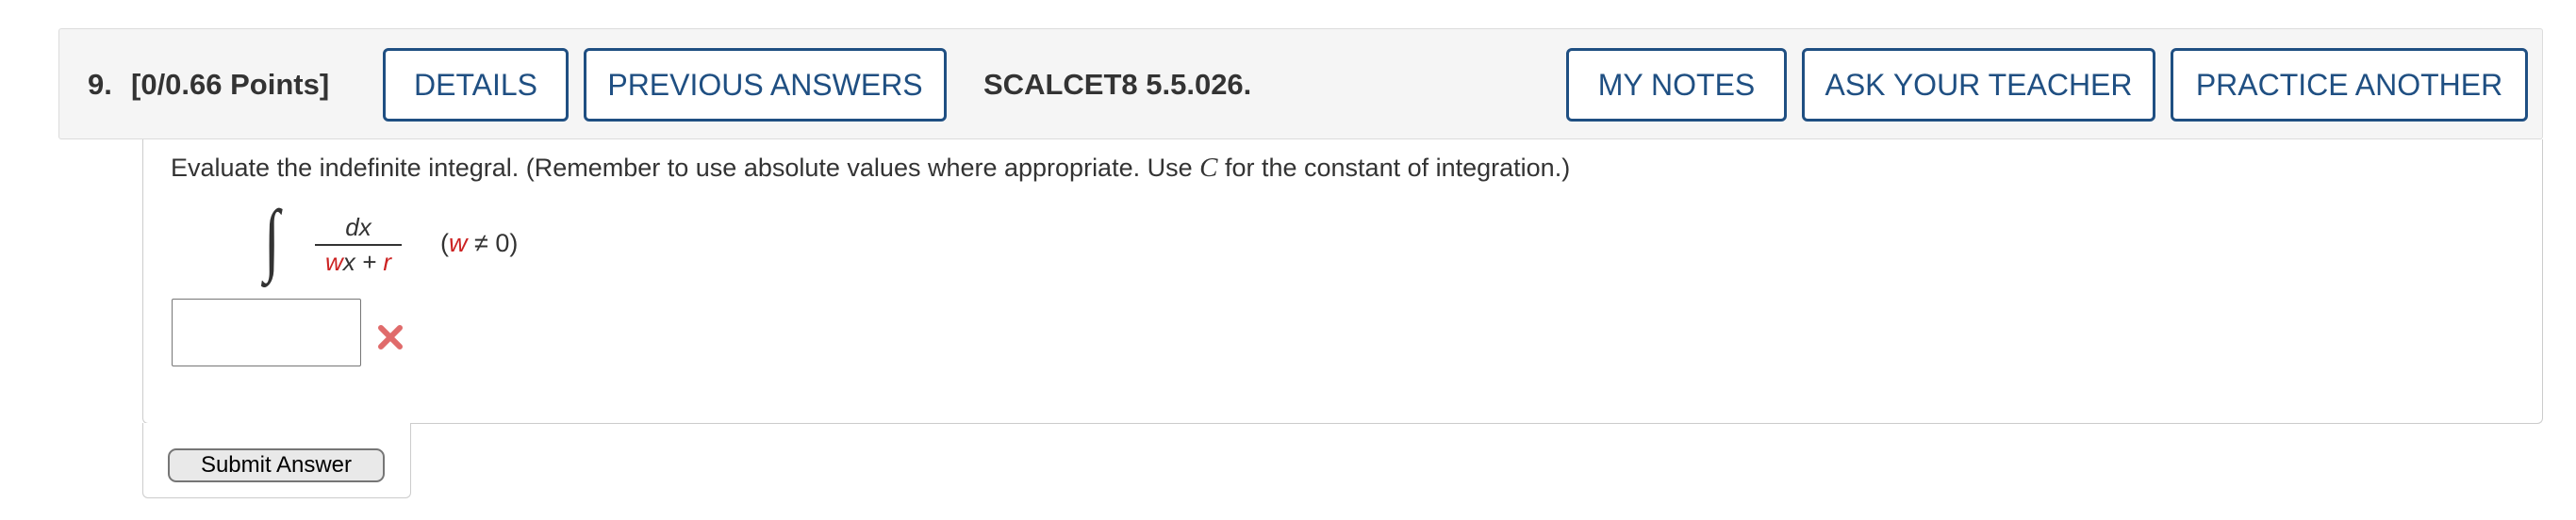 The height and width of the screenshot is (520, 2576). What do you see at coordinates (1117, 84) in the screenshot?
I see `question-reference: SCALCET8 5.5.026.` at bounding box center [1117, 84].